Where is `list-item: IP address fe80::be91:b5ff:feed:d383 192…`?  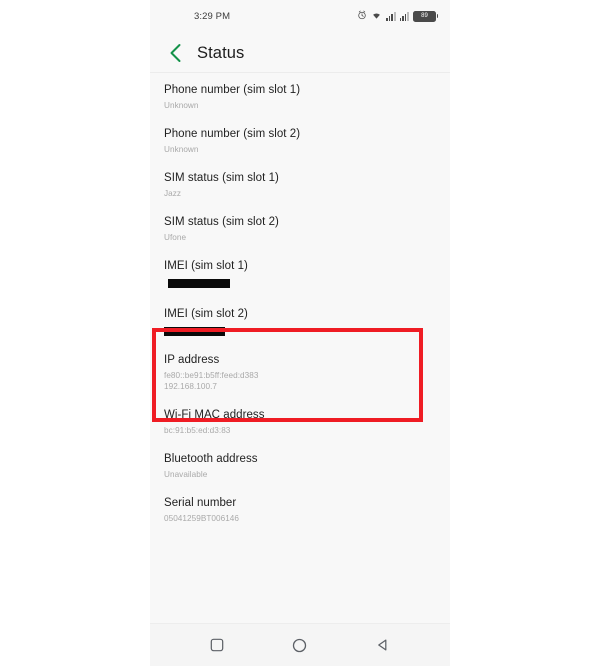 list-item: IP address fe80::be91:b5ff:feed:d383 192… is located at coordinates (300, 372).